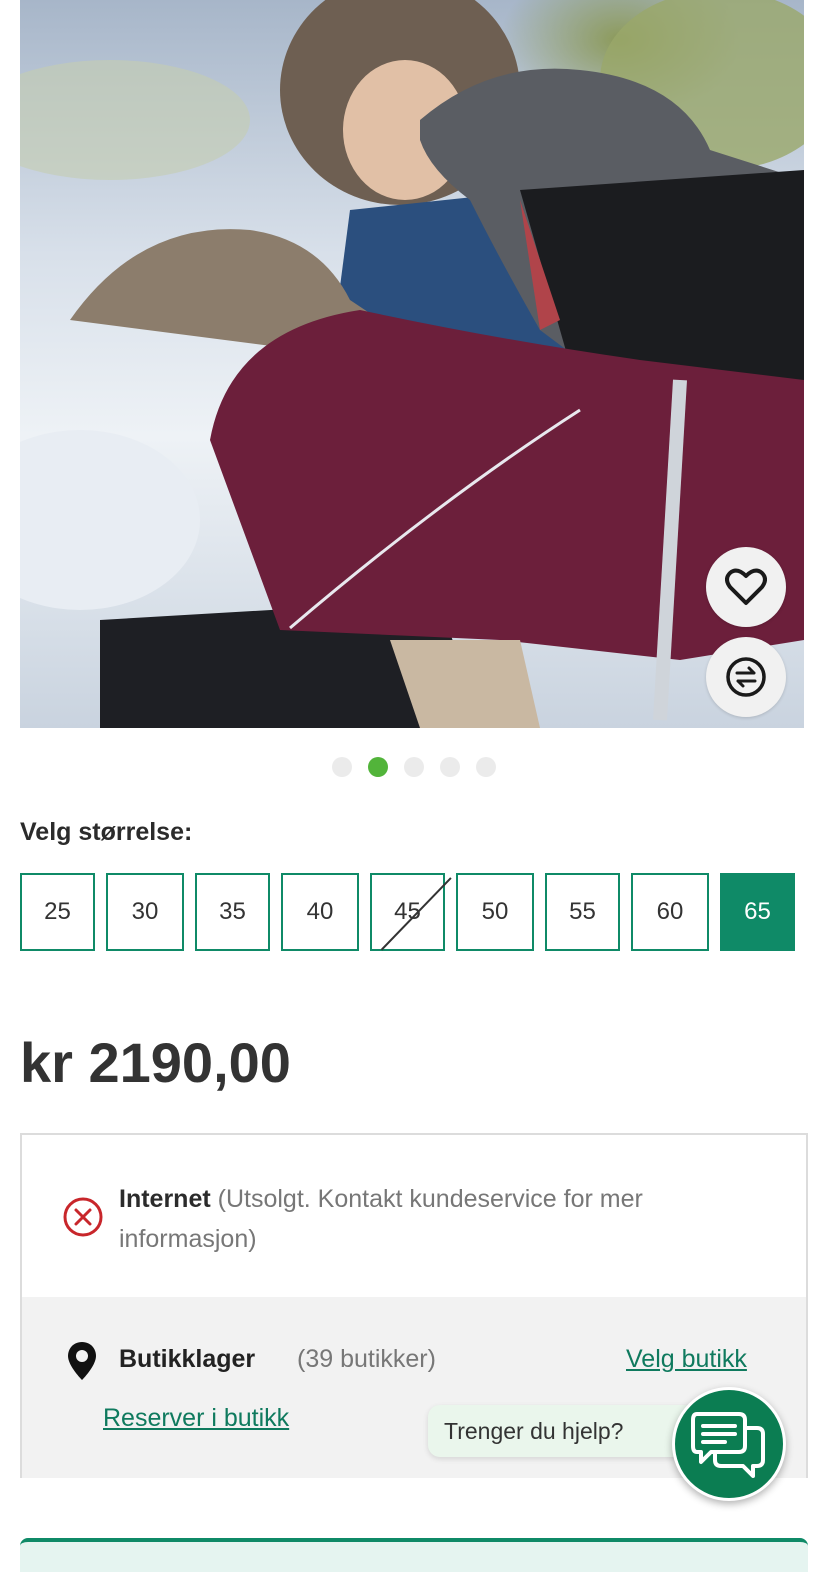  What do you see at coordinates (57, 912) in the screenshot?
I see `size-option-25: 25` at bounding box center [57, 912].